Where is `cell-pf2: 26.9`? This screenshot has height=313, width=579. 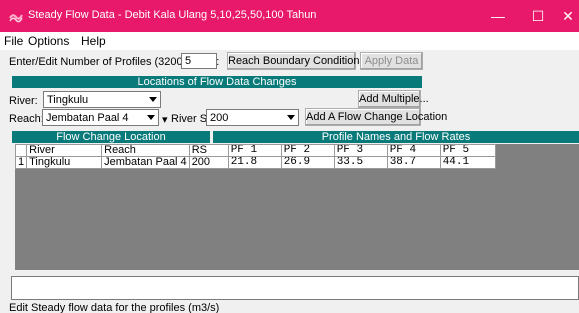
cell-pf2: 26.9 is located at coordinates (307, 162).